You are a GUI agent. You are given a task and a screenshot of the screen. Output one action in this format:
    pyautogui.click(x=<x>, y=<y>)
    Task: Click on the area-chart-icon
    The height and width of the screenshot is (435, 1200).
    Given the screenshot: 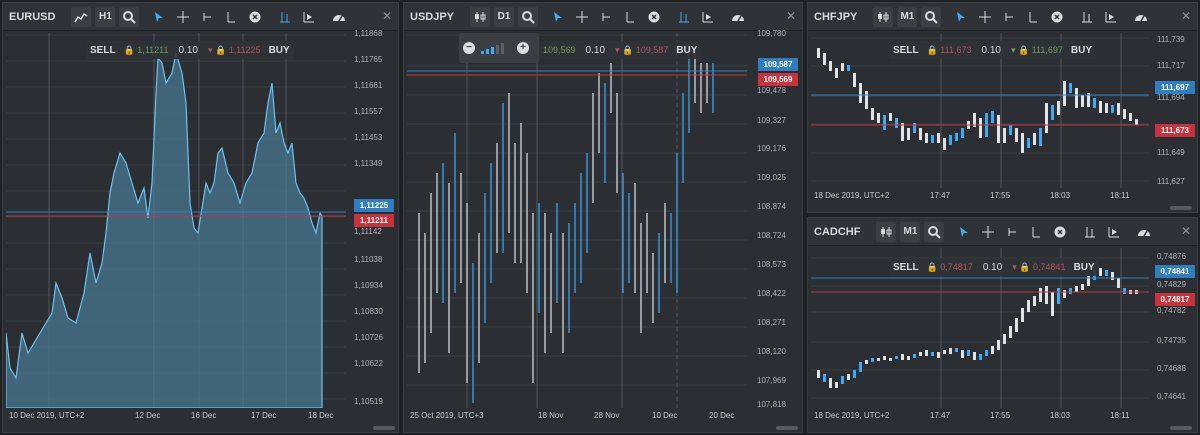 What is the action you would take?
    pyautogui.click(x=81, y=16)
    